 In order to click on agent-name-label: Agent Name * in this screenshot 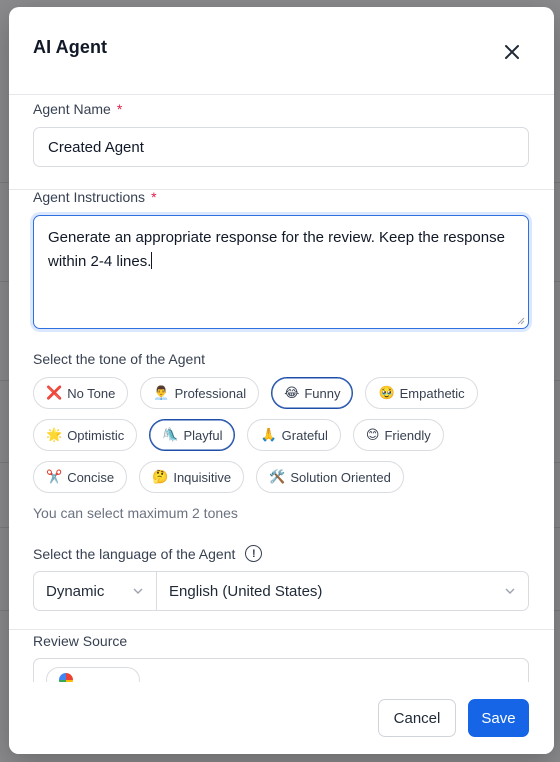, I will do `click(77, 109)`.